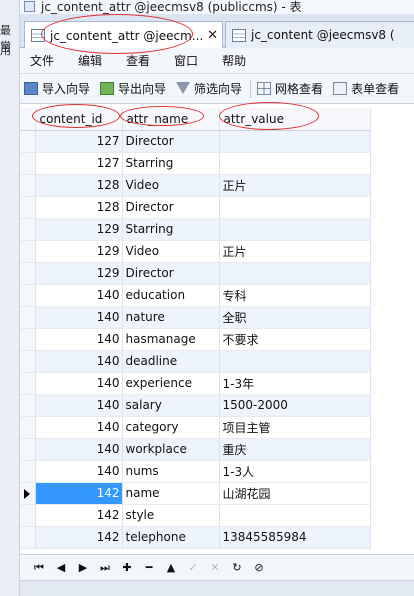 The image size is (414, 596). I want to click on table-row: 129 Starring, so click(195, 229).